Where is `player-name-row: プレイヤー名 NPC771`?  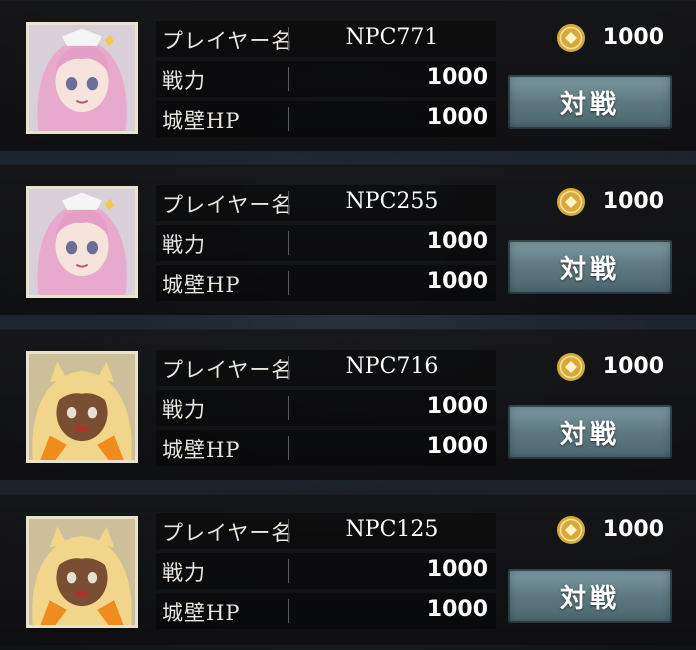
player-name-row: プレイヤー名 NPC771 is located at coordinates (326, 39).